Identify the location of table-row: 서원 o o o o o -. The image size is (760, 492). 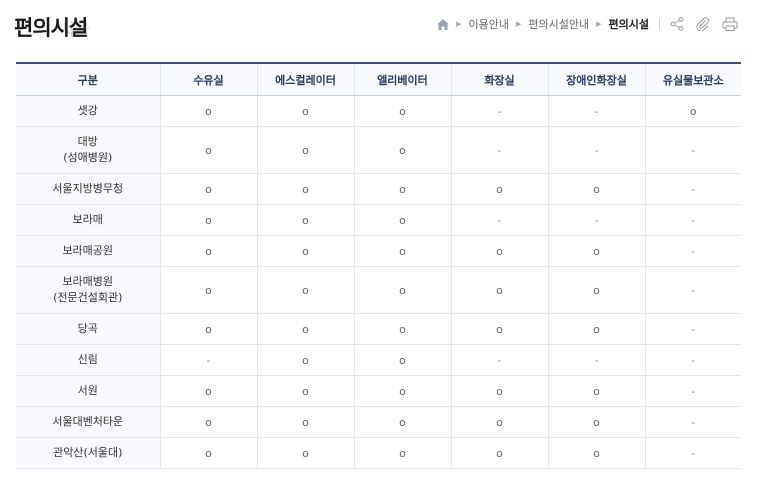
(378, 391).